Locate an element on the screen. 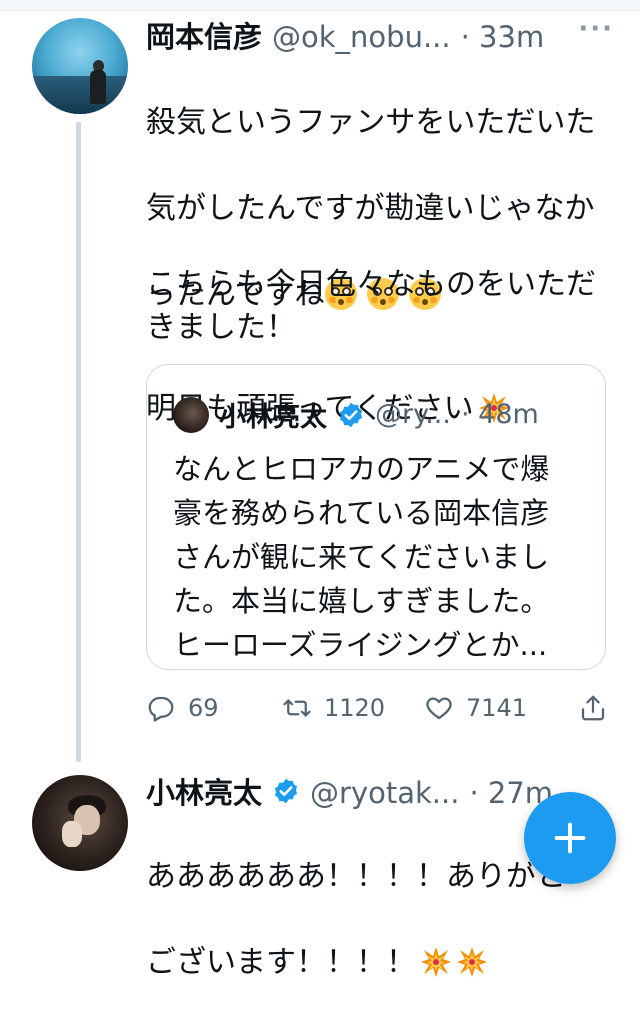  retweet-count: 1120 is located at coordinates (355, 708).